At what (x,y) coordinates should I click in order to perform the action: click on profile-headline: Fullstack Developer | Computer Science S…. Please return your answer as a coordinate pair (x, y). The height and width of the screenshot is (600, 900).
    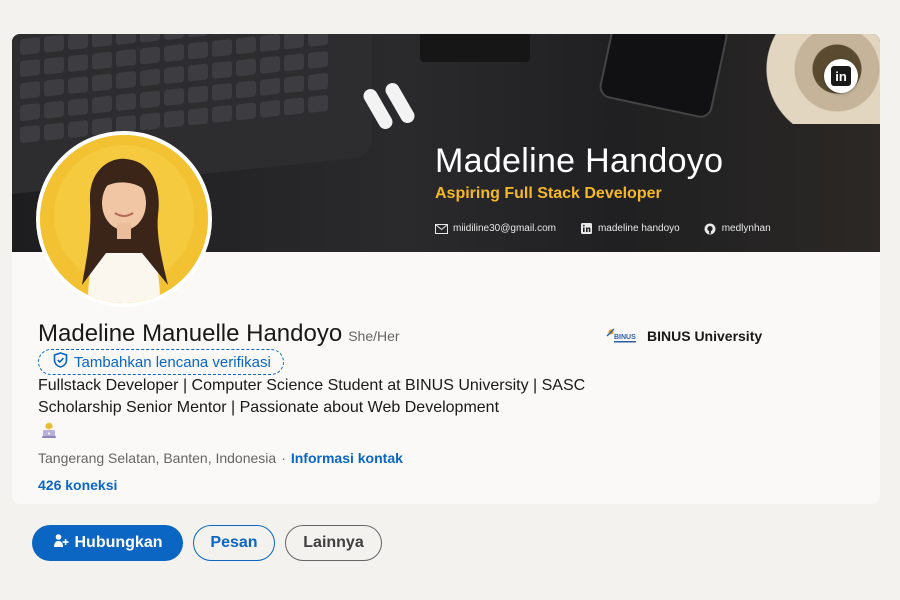
    Looking at the image, I should click on (312, 396).